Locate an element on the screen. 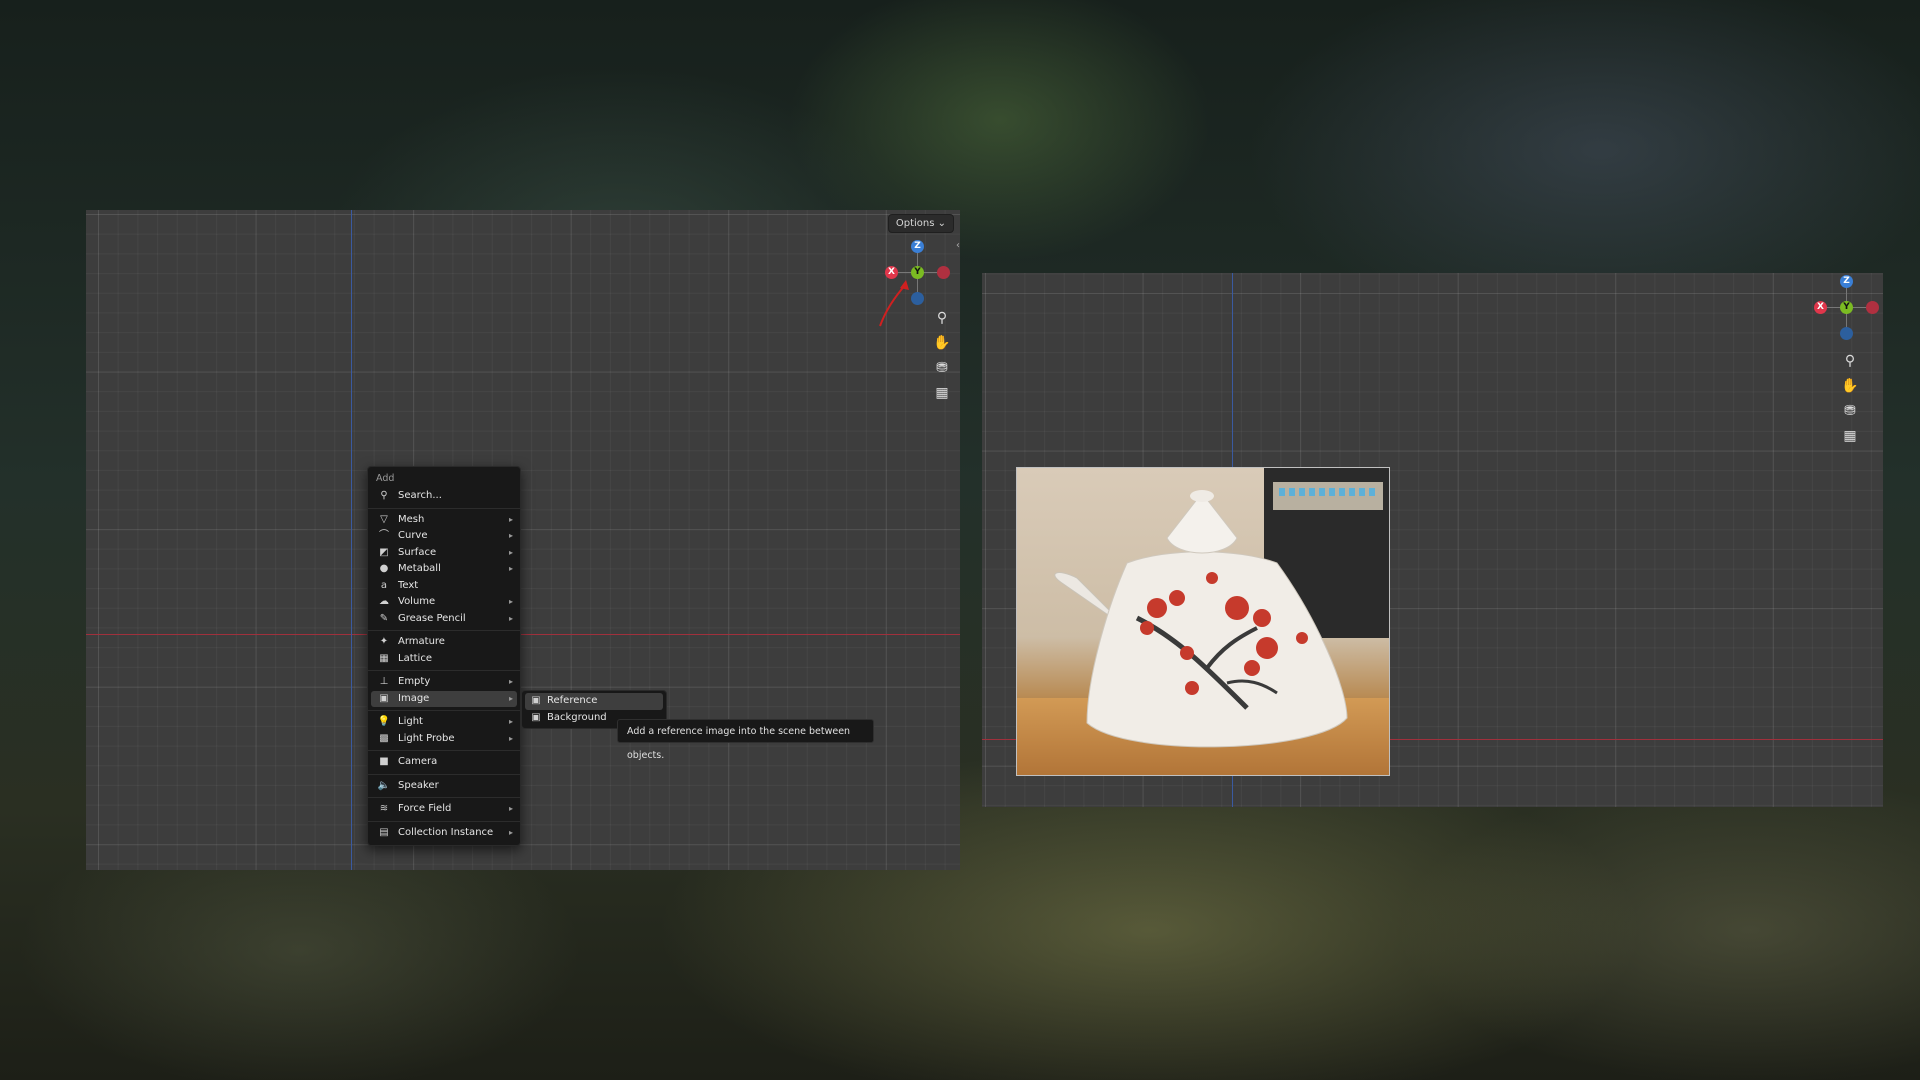 This screenshot has width=1920, height=1080. options-button: Options ⌄ is located at coordinates (920, 223).